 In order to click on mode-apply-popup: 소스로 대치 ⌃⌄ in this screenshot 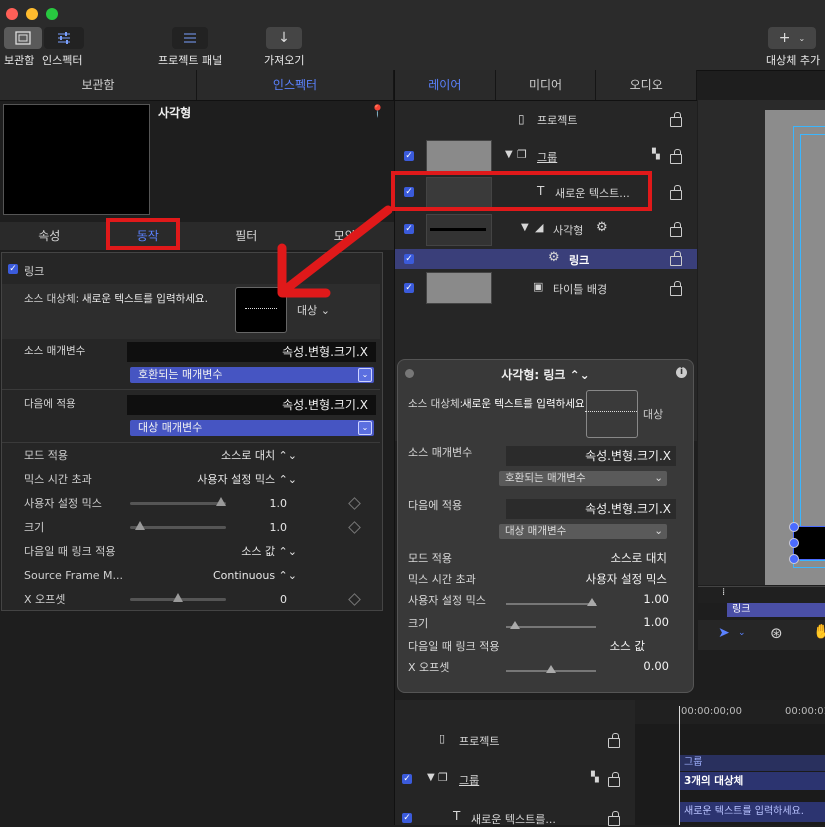, I will do `click(259, 455)`.